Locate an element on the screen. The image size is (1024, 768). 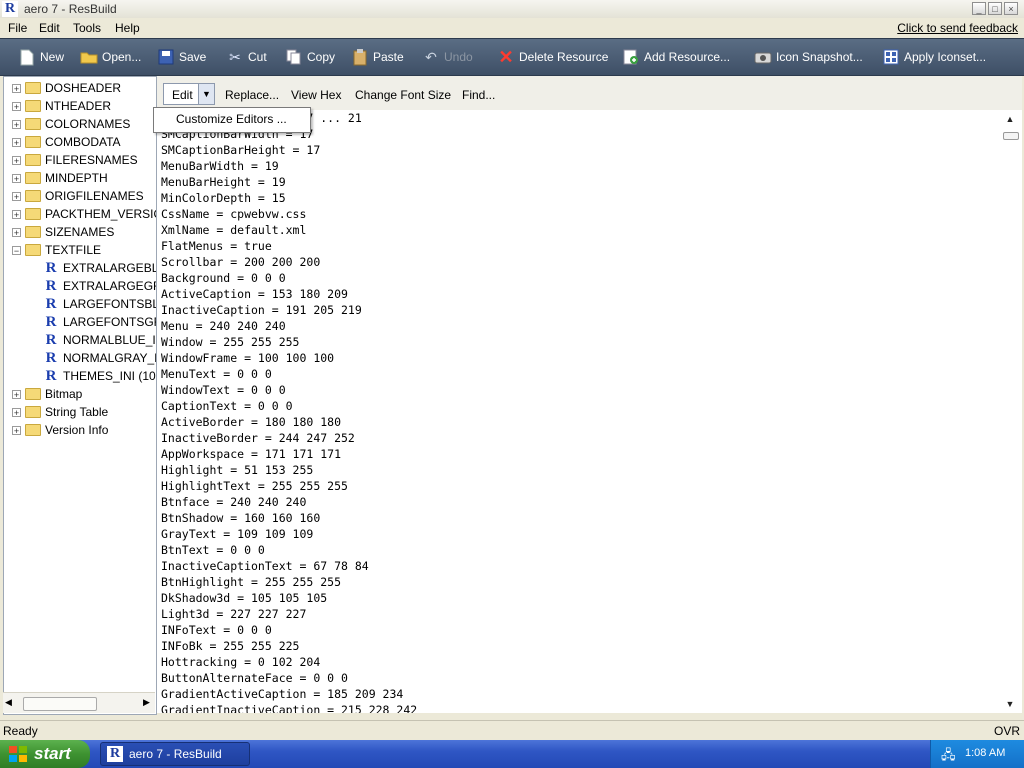
menu-help: Help is located at coordinates (127, 28).